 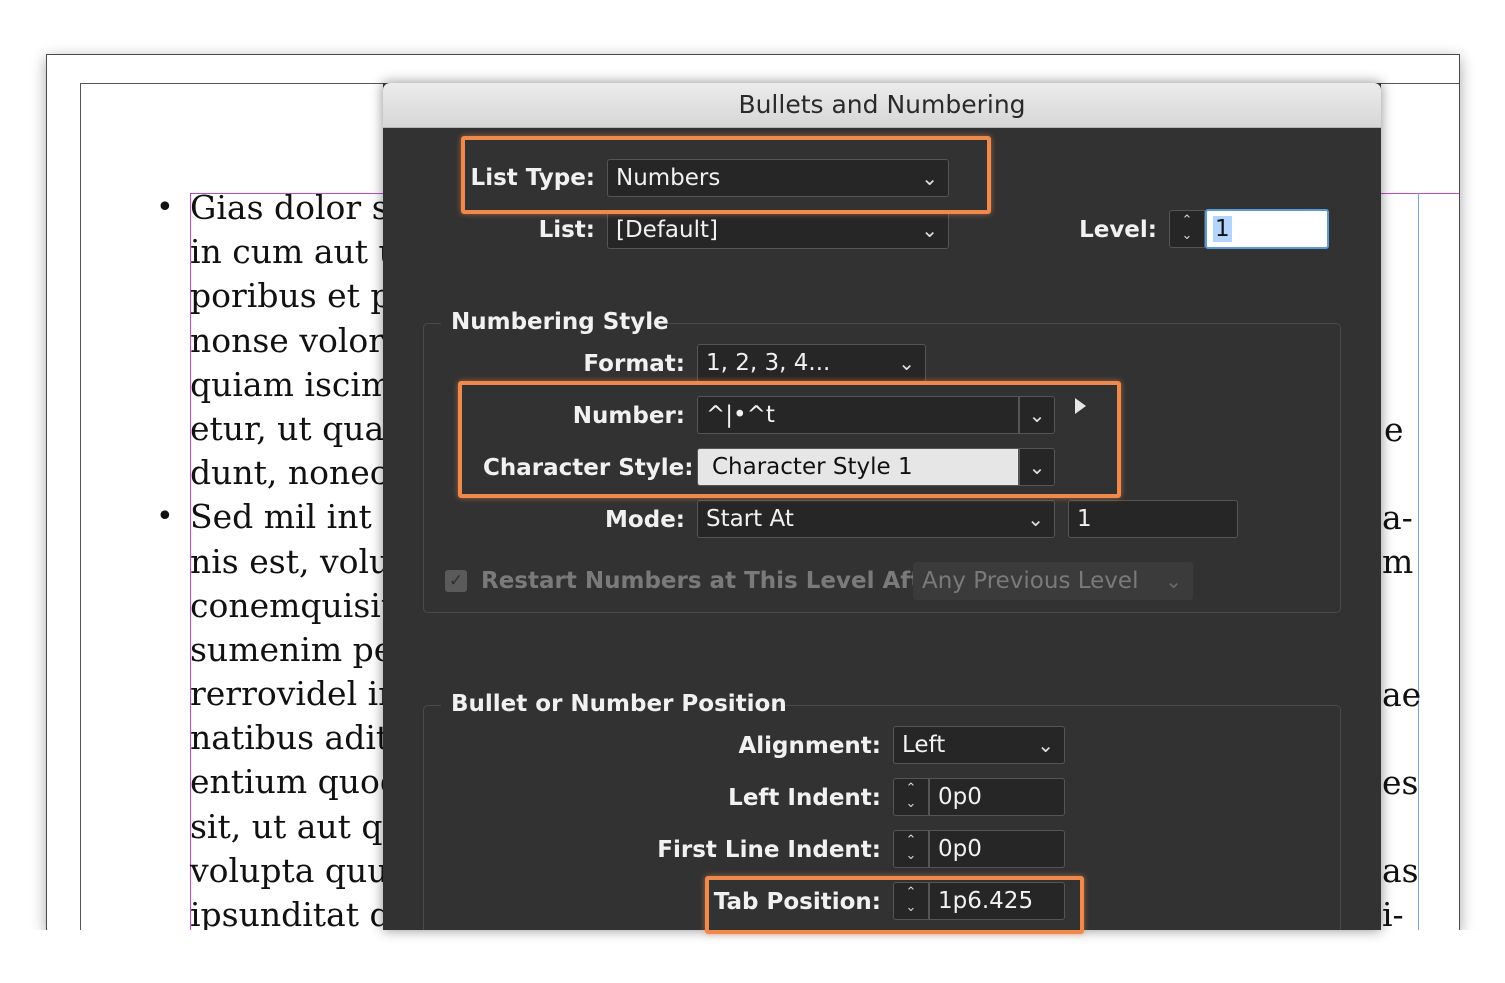 What do you see at coordinates (667, 230) in the screenshot?
I see `list-value: [Default]` at bounding box center [667, 230].